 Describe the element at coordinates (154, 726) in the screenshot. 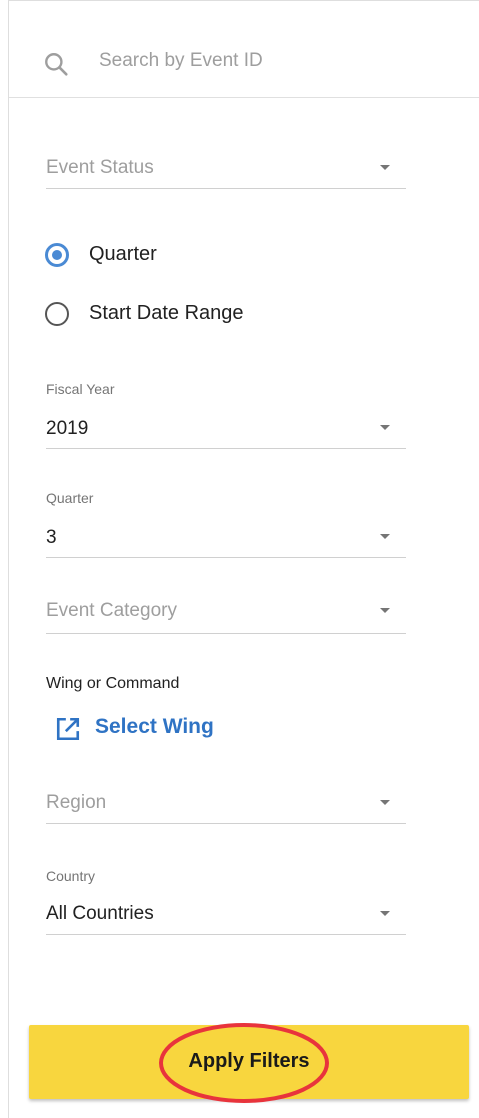

I see `select-wing-label: Select Wing` at that location.